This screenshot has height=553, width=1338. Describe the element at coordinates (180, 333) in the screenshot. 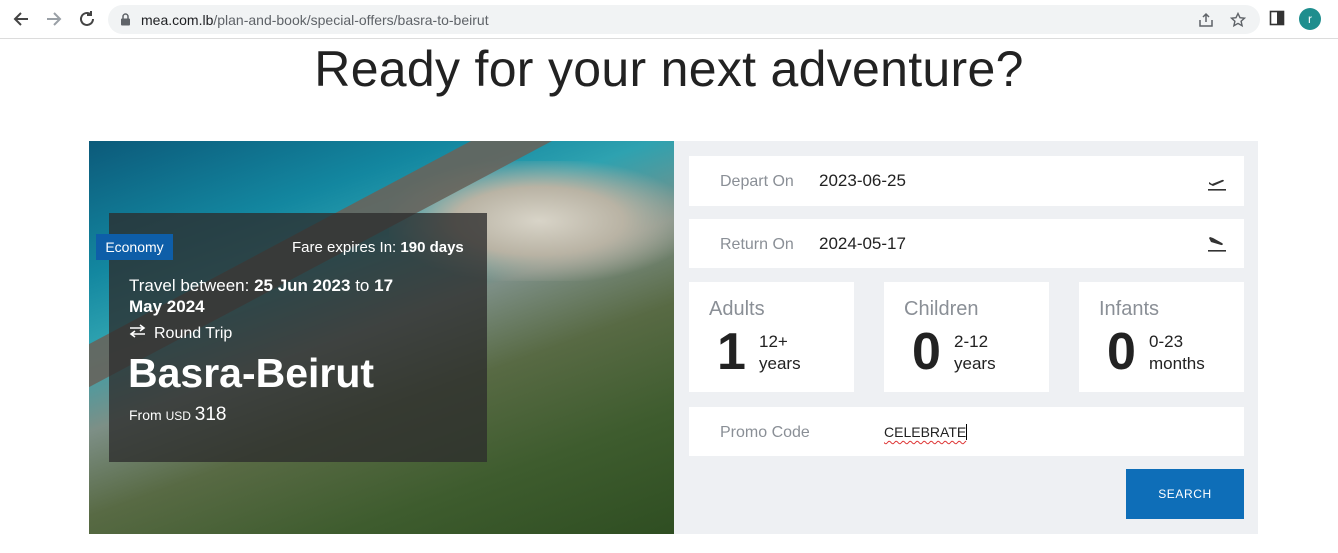

I see `trip-type: Round Trip` at that location.